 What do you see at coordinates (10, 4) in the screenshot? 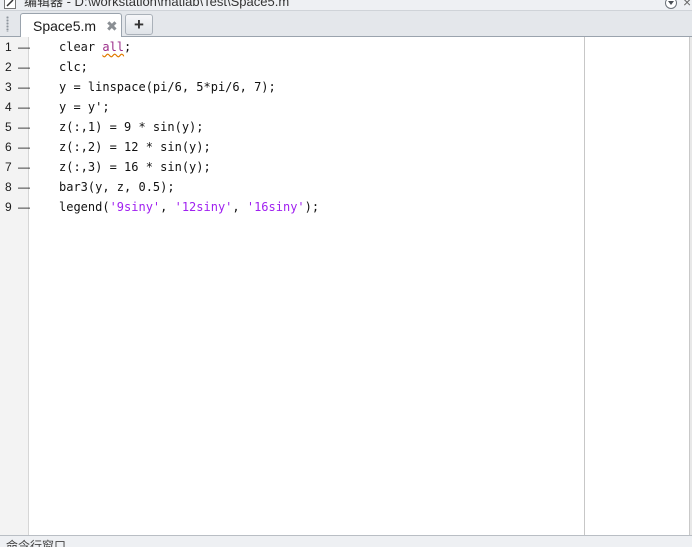
I see `pencil-edit-icon` at bounding box center [10, 4].